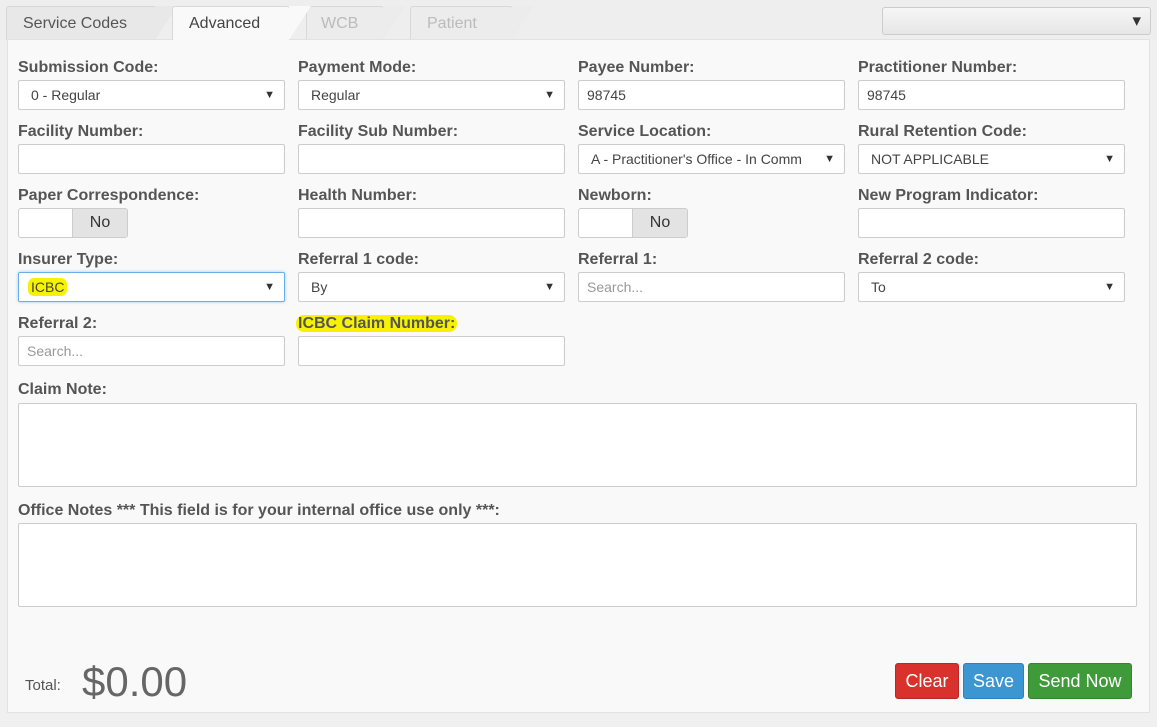  Describe the element at coordinates (66, 95) in the screenshot. I see `submission-code-value: 0 - Regular` at that location.